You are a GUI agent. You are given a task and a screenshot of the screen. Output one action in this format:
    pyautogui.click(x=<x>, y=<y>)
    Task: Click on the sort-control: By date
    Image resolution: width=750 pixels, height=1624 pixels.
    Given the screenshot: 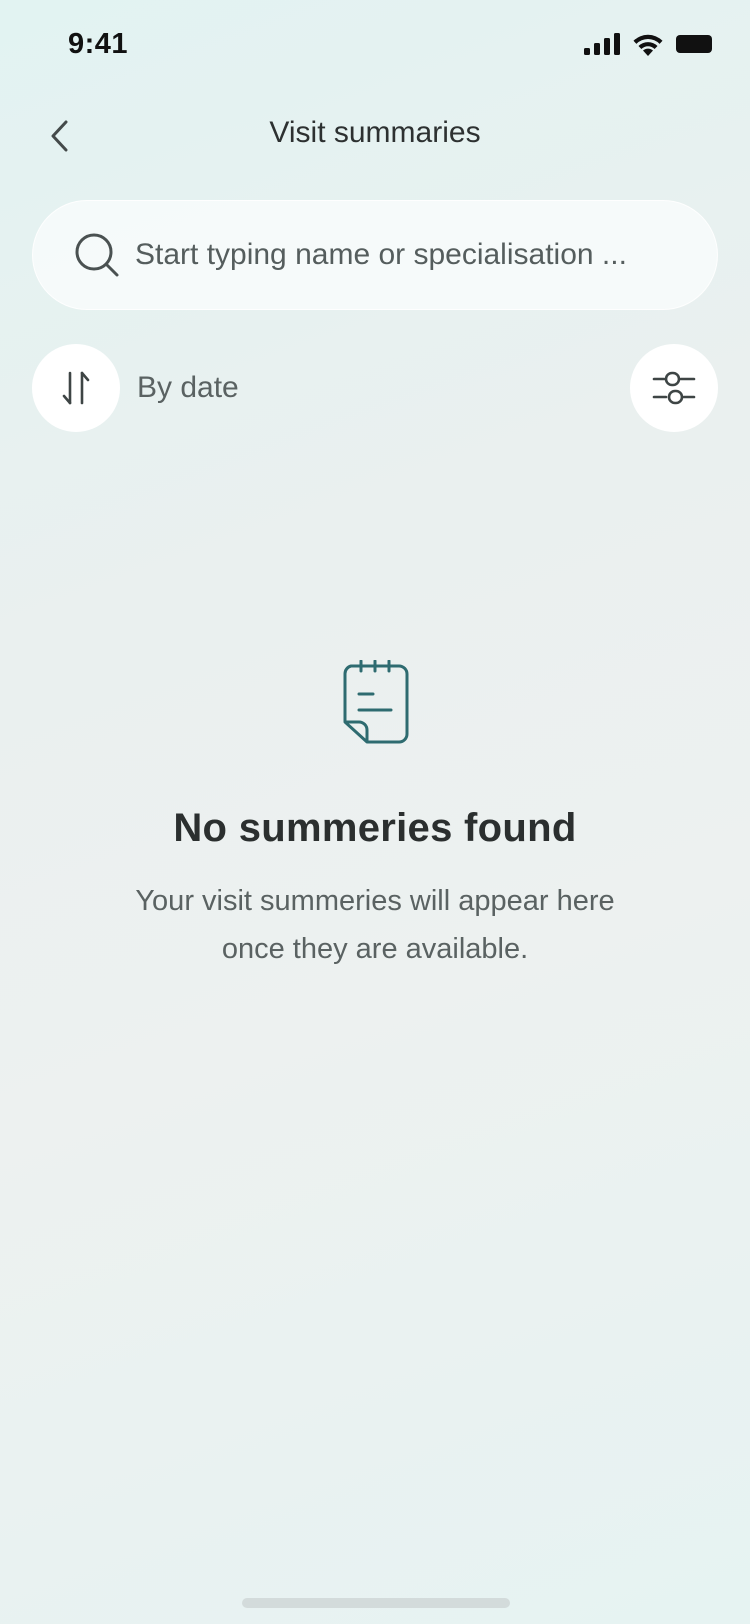 What is the action you would take?
    pyautogui.click(x=135, y=388)
    